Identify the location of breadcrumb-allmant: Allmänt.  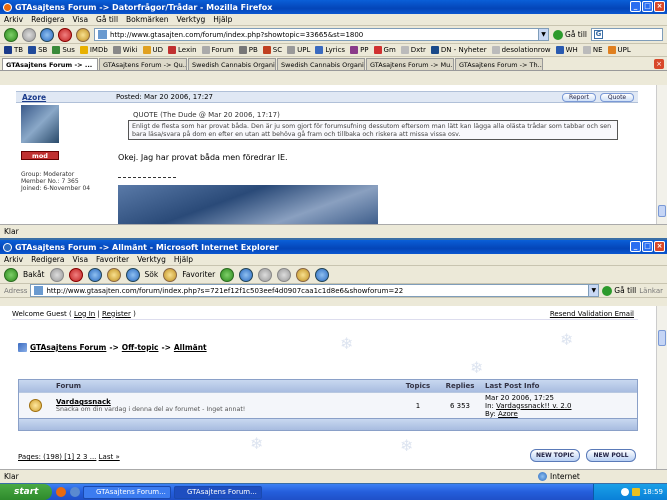
(190, 347).